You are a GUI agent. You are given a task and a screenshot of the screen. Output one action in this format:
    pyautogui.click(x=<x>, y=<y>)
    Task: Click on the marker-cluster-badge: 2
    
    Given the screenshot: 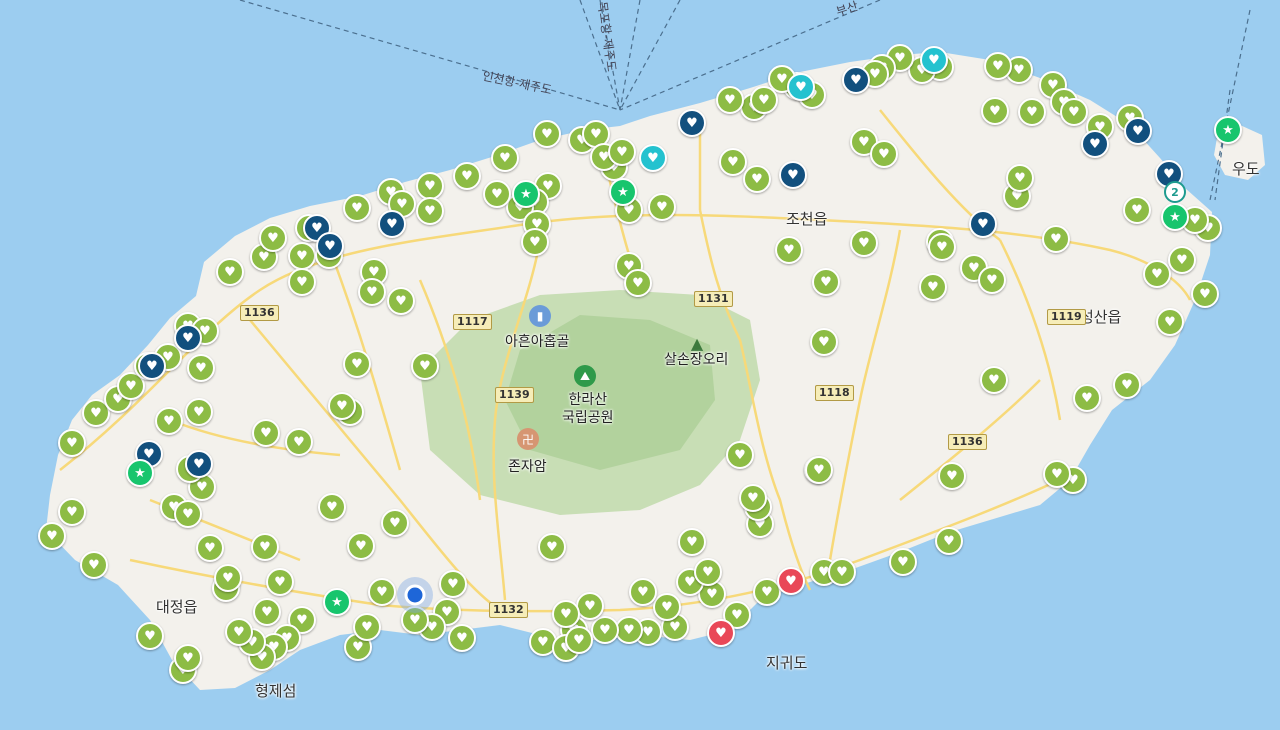 What is the action you would take?
    pyautogui.click(x=1175, y=192)
    